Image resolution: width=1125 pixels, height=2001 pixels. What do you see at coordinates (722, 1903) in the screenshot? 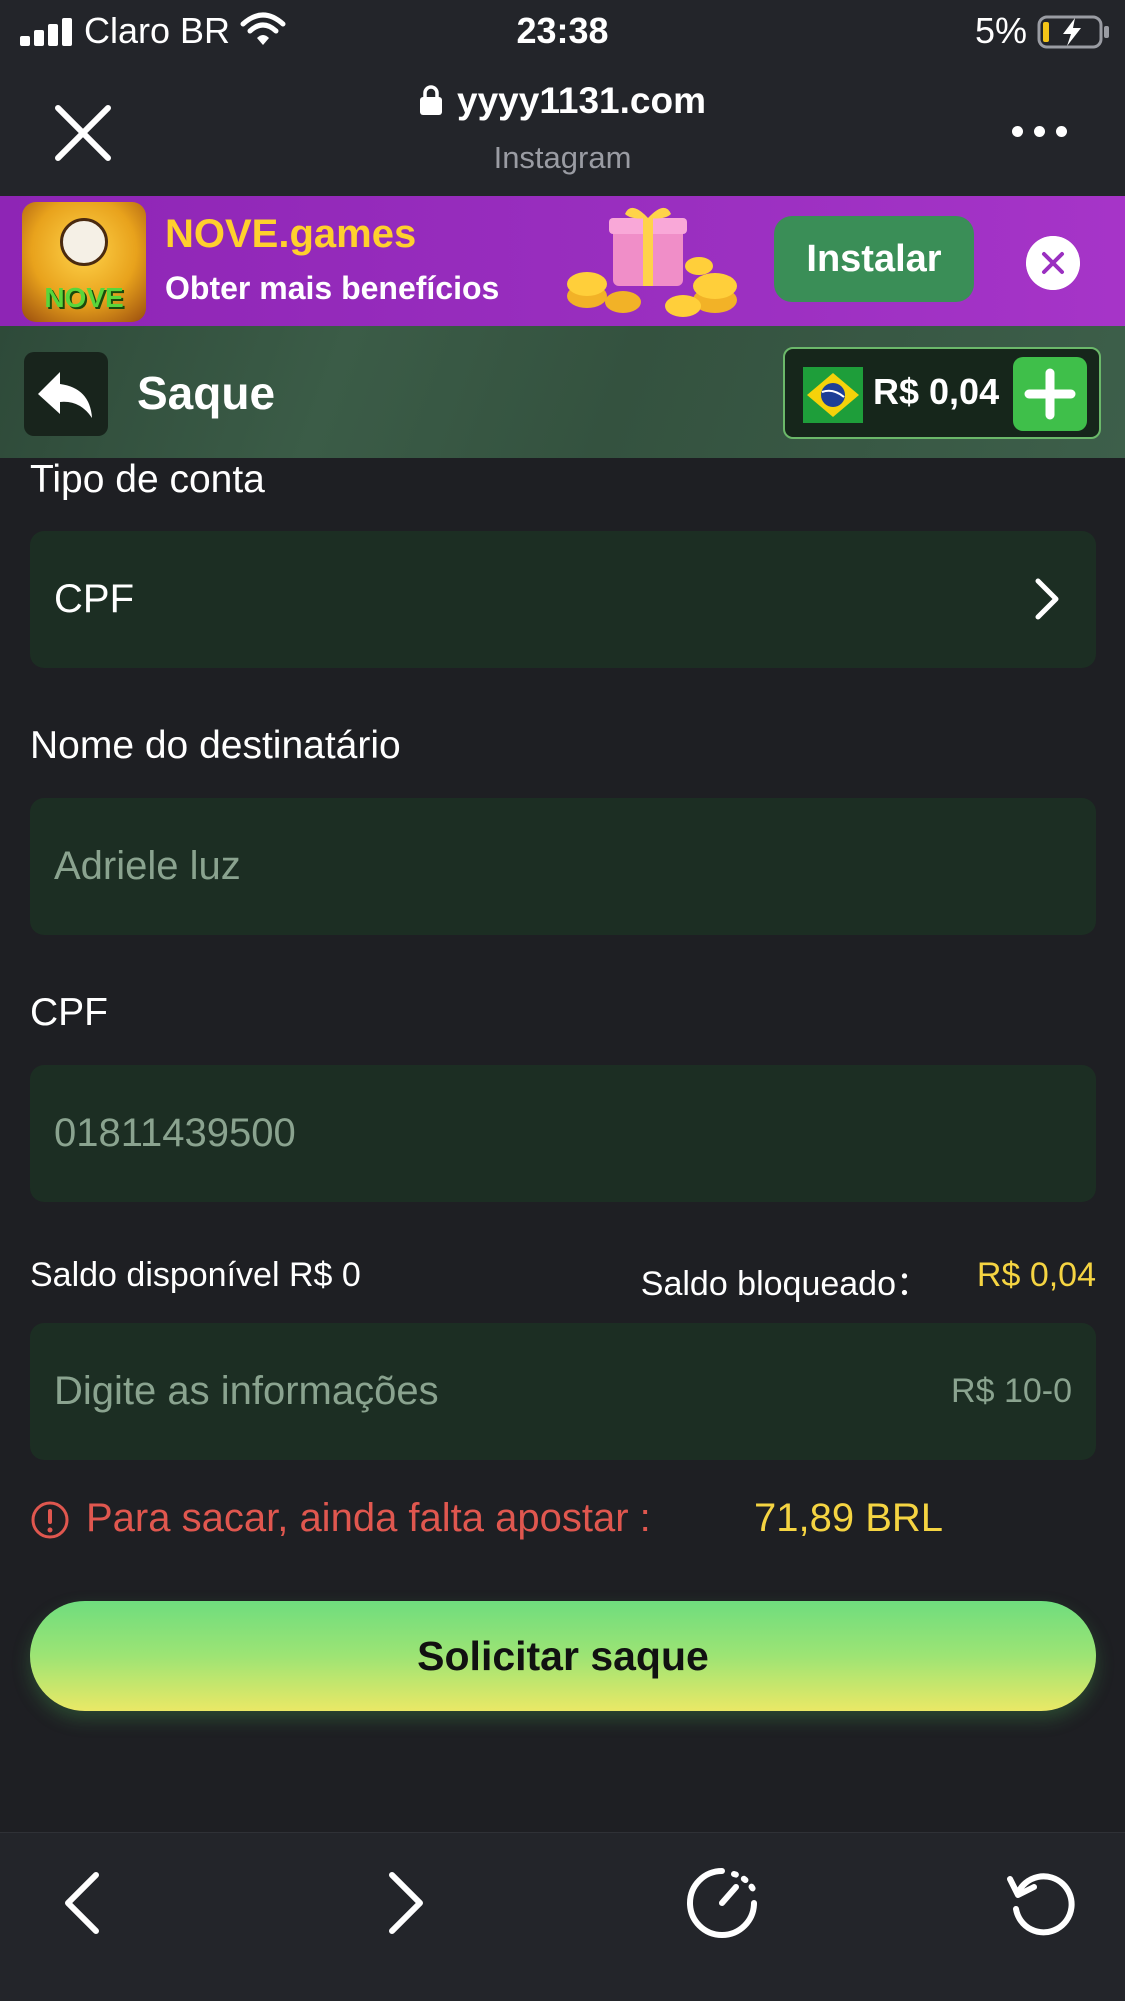
I see `timer-icon` at bounding box center [722, 1903].